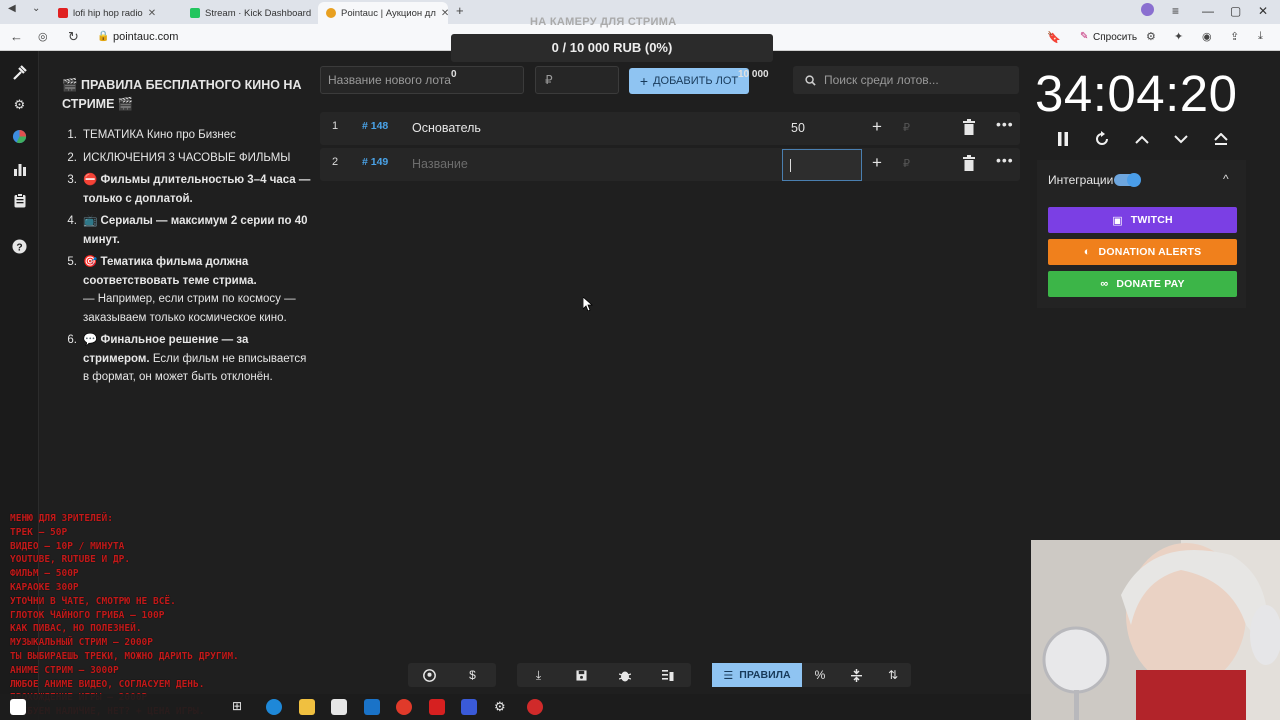 This screenshot has width=1280, height=720. What do you see at coordinates (274, 707) in the screenshot?
I see `edge-icon` at bounding box center [274, 707].